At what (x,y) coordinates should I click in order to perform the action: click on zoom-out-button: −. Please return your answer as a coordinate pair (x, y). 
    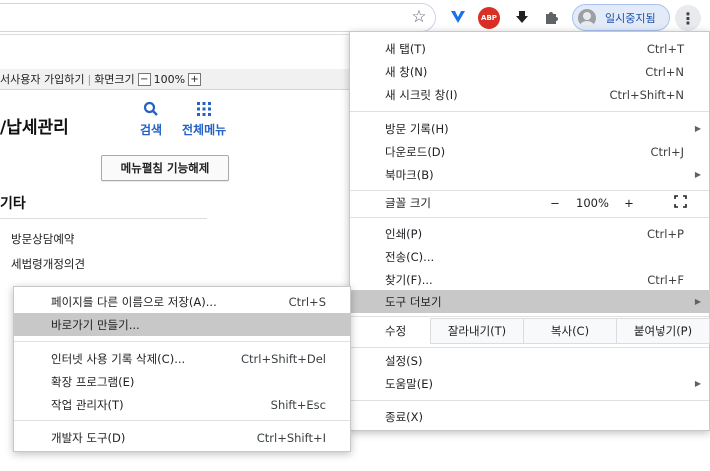
    Looking at the image, I should click on (144, 79).